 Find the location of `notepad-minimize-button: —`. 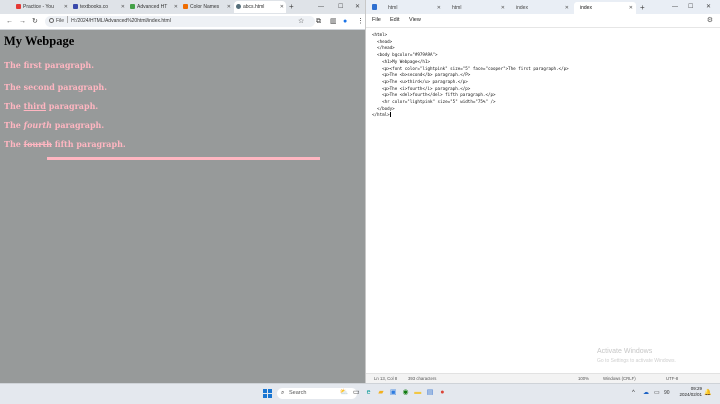

notepad-minimize-button: — is located at coordinates (675, 7).